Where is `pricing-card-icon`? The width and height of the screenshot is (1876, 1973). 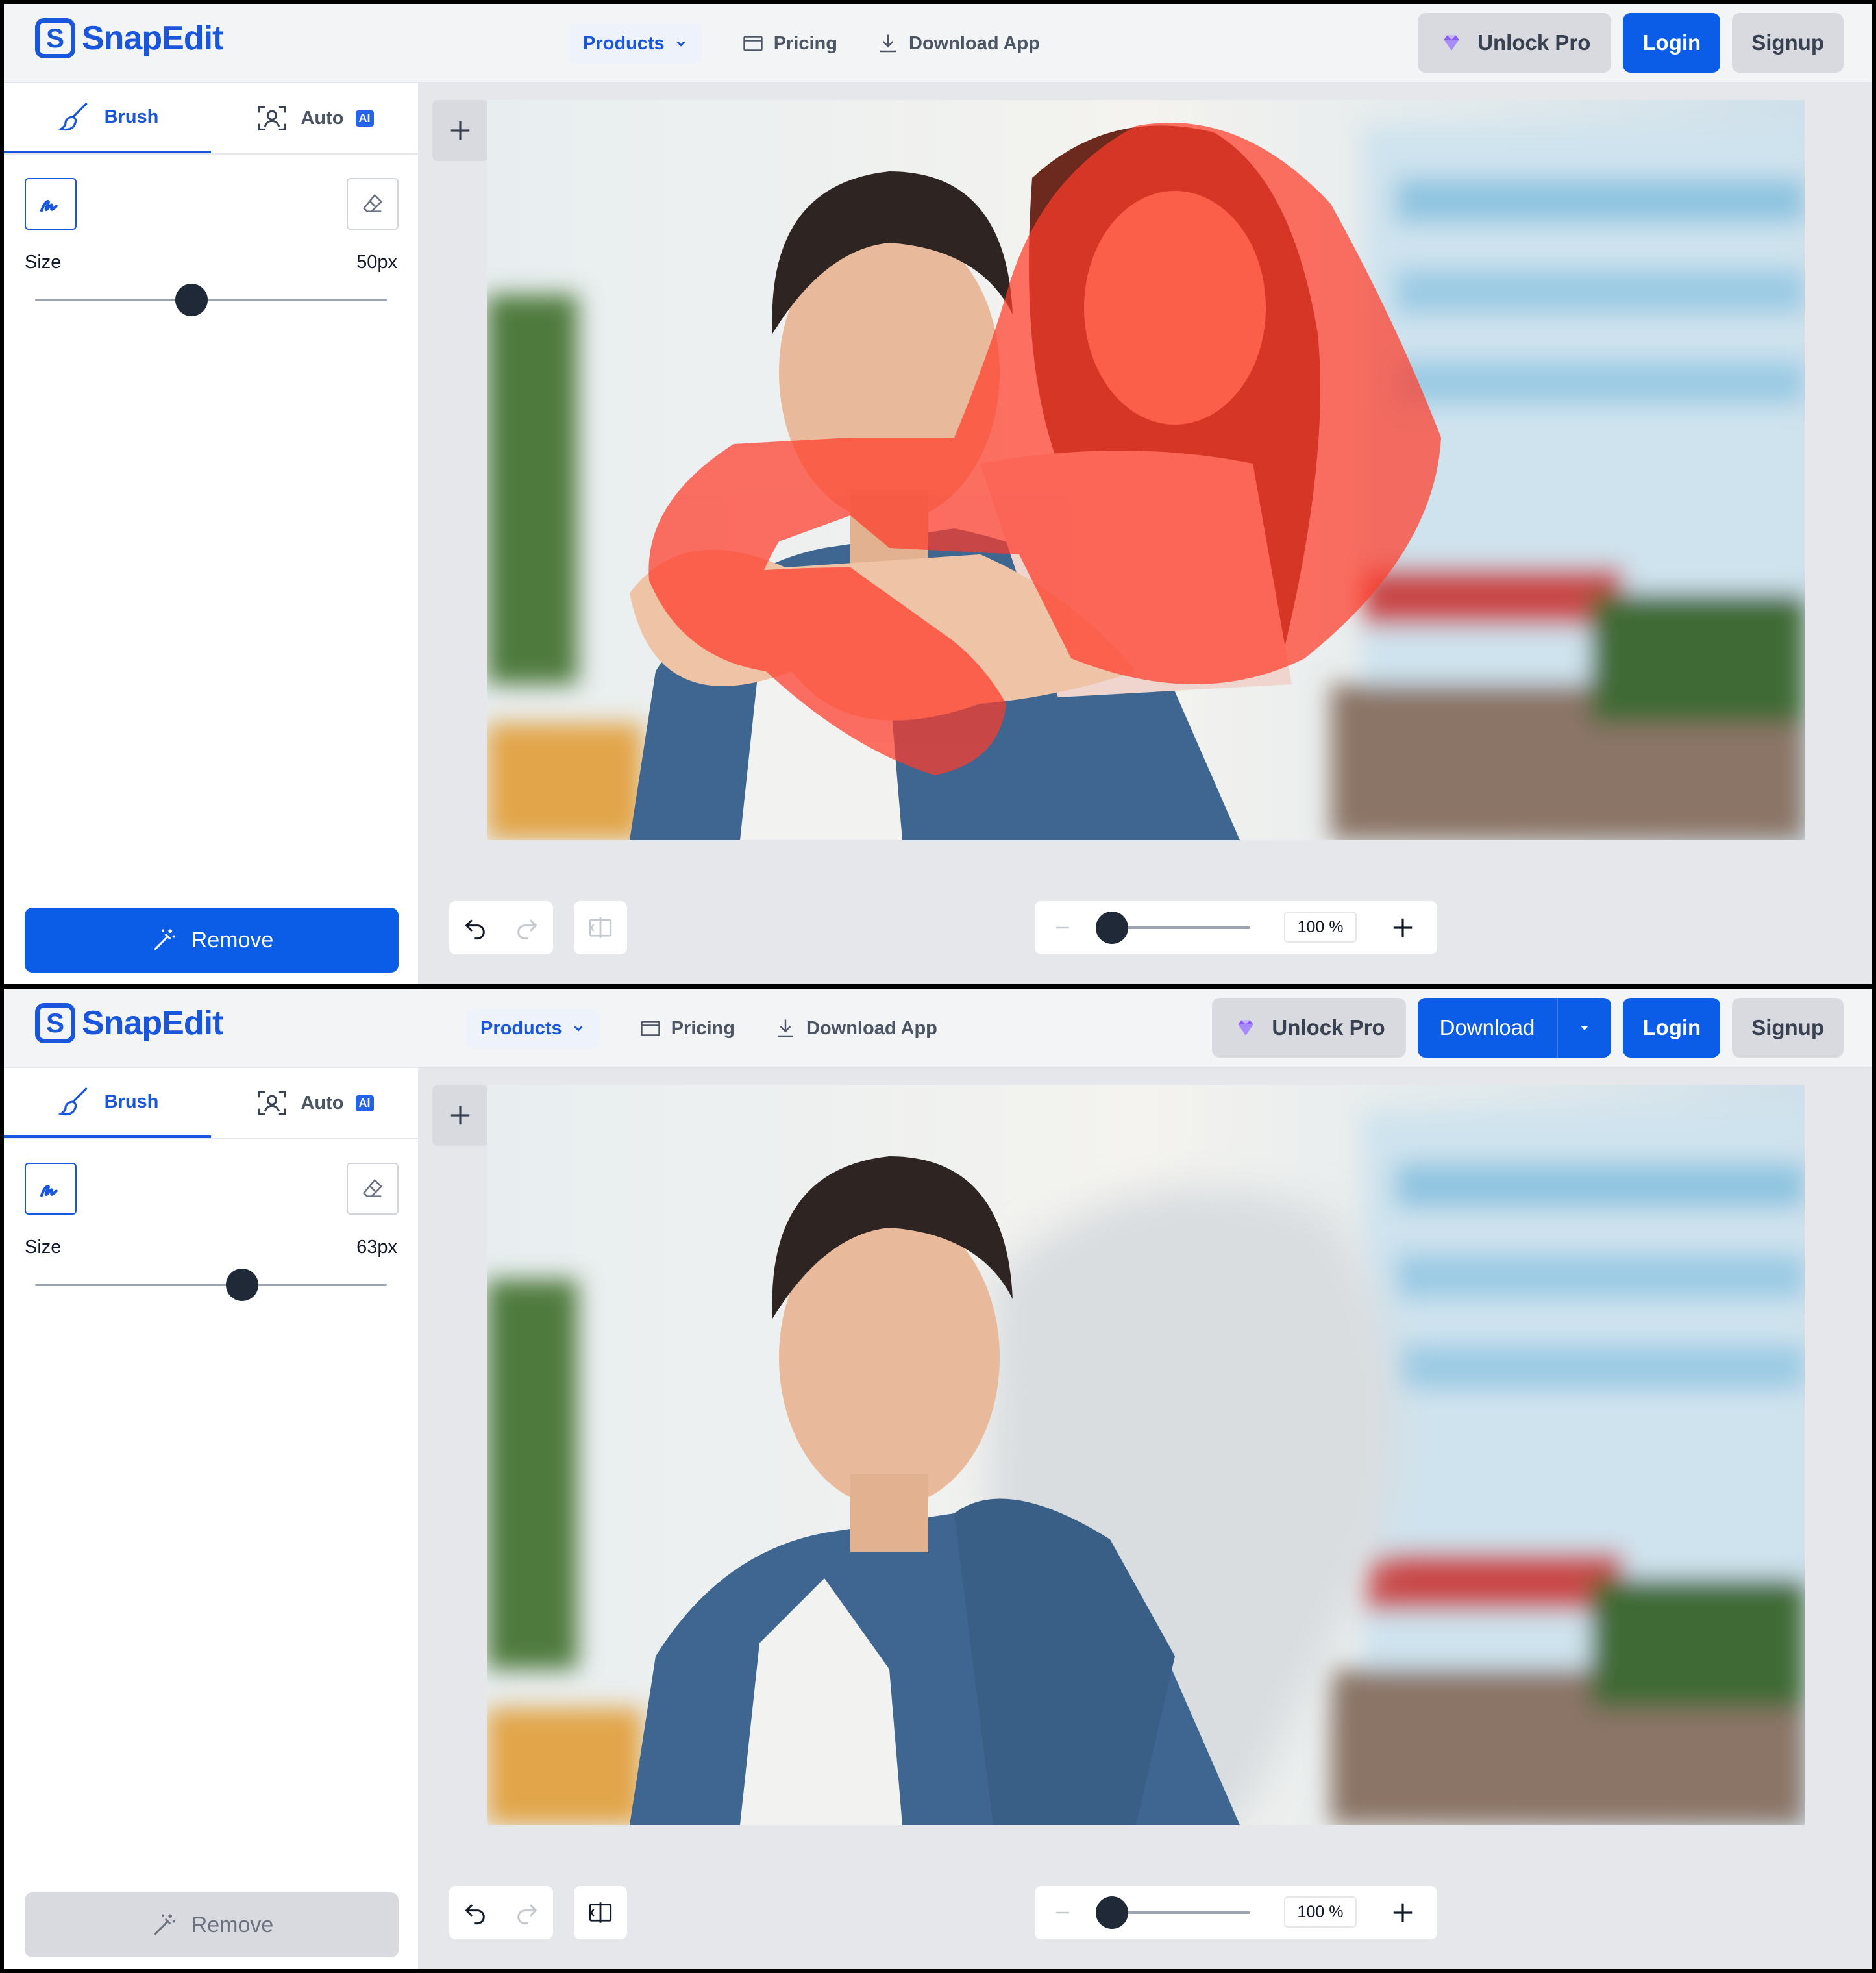 pricing-card-icon is located at coordinates (753, 43).